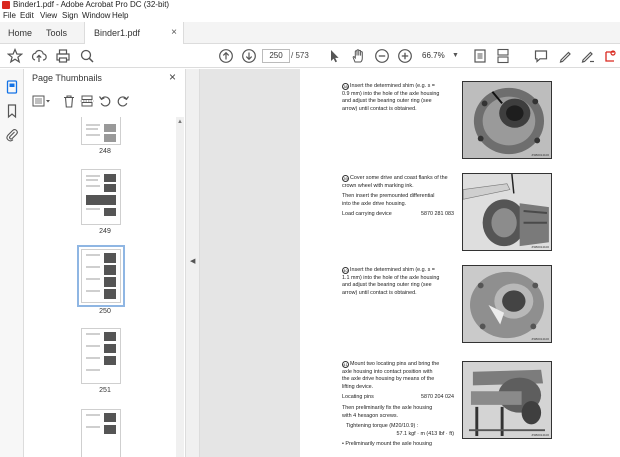  Describe the element at coordinates (172, 77) in the screenshot. I see `panel-close-icon: ×` at that location.